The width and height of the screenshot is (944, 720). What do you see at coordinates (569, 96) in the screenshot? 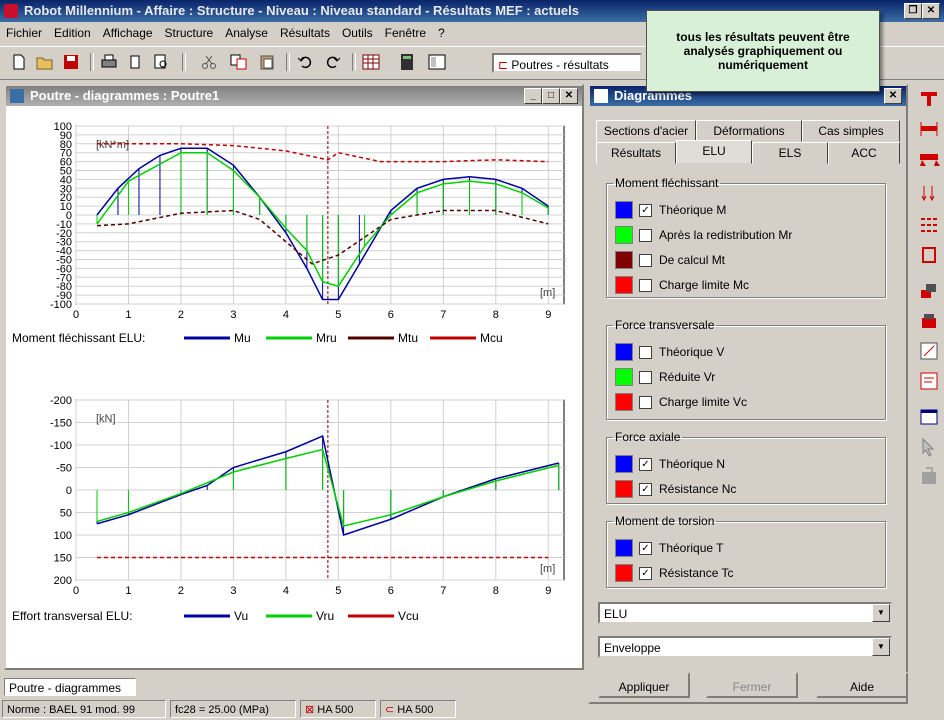
I see `close-child-button: ✕` at bounding box center [569, 96].